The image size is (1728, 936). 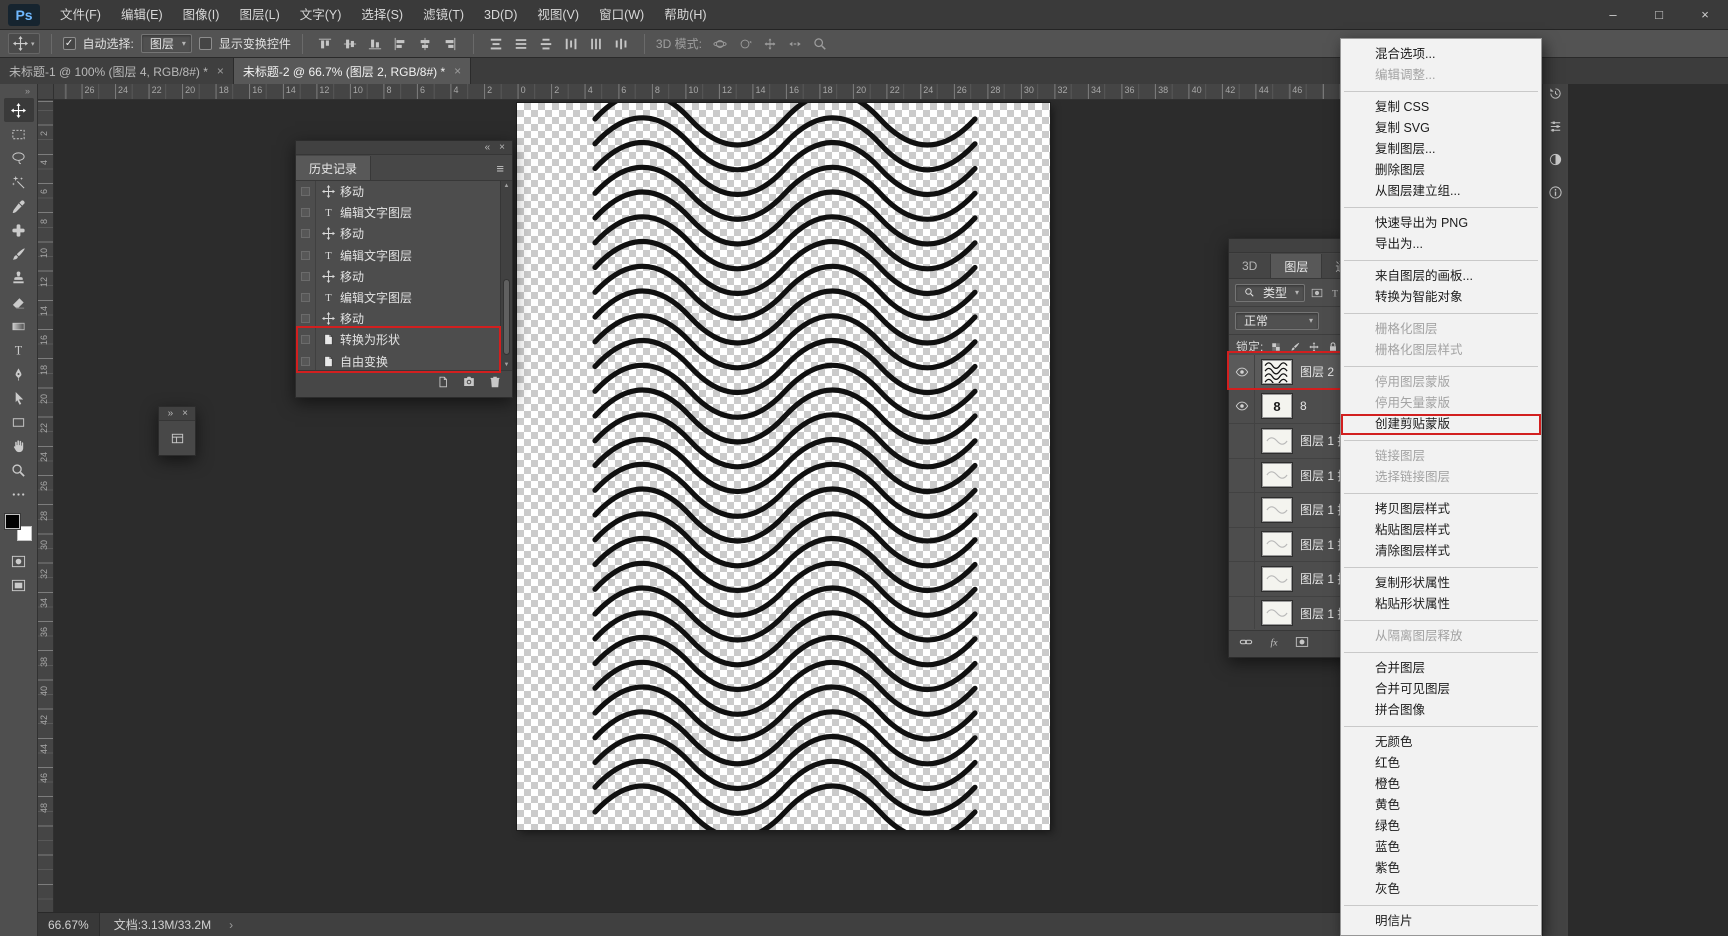 What do you see at coordinates (325, 43) in the screenshot?
I see `align-top-button` at bounding box center [325, 43].